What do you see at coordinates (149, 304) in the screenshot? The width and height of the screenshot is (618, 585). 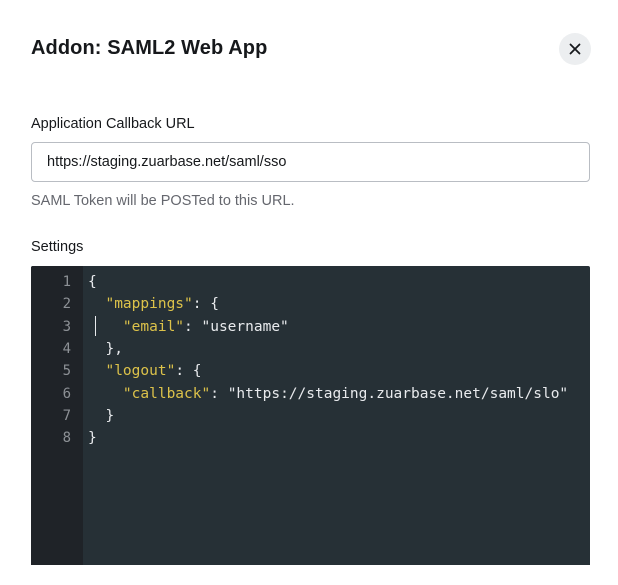 I see `json-key: "mappings"` at bounding box center [149, 304].